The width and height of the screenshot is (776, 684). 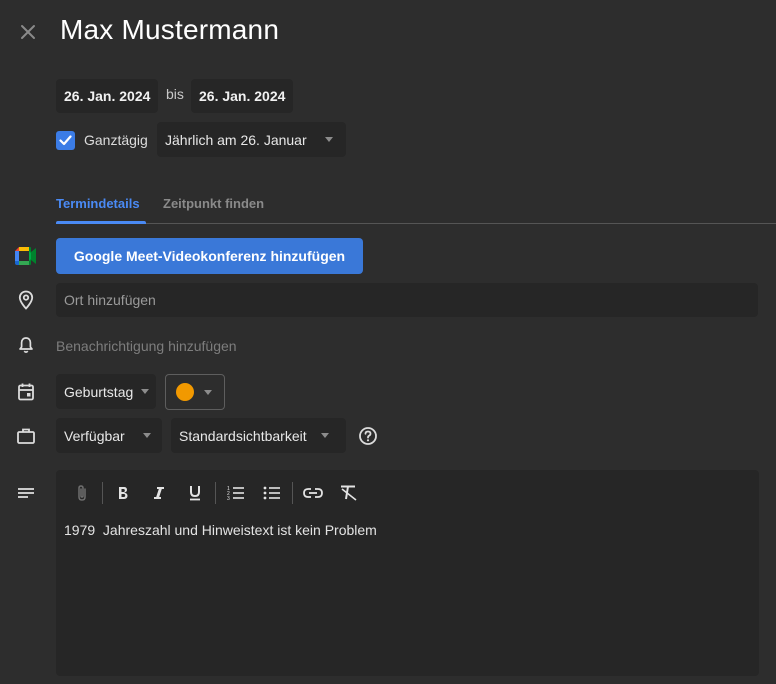 I want to click on formatting-toolbar: 1 2 3, so click(x=219, y=493).